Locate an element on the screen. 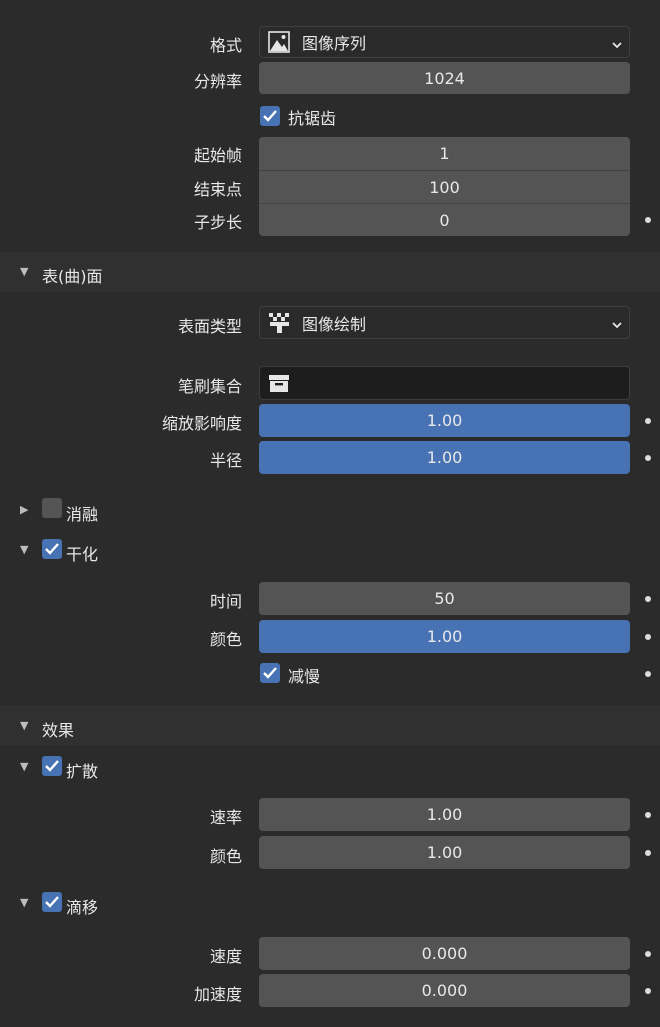 The width and height of the screenshot is (660, 1027). slow-checkbox is located at coordinates (270, 673).